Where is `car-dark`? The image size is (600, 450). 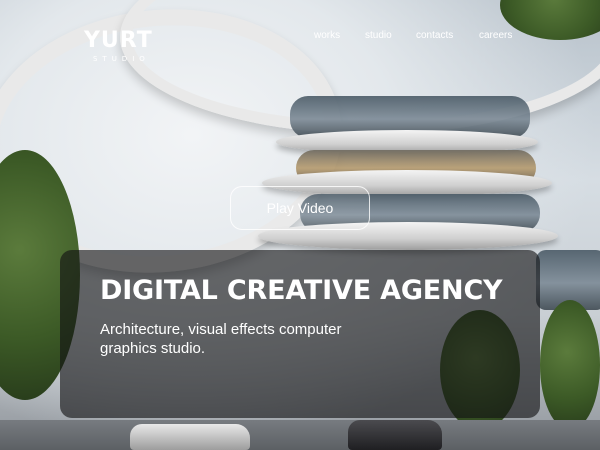 car-dark is located at coordinates (395, 435).